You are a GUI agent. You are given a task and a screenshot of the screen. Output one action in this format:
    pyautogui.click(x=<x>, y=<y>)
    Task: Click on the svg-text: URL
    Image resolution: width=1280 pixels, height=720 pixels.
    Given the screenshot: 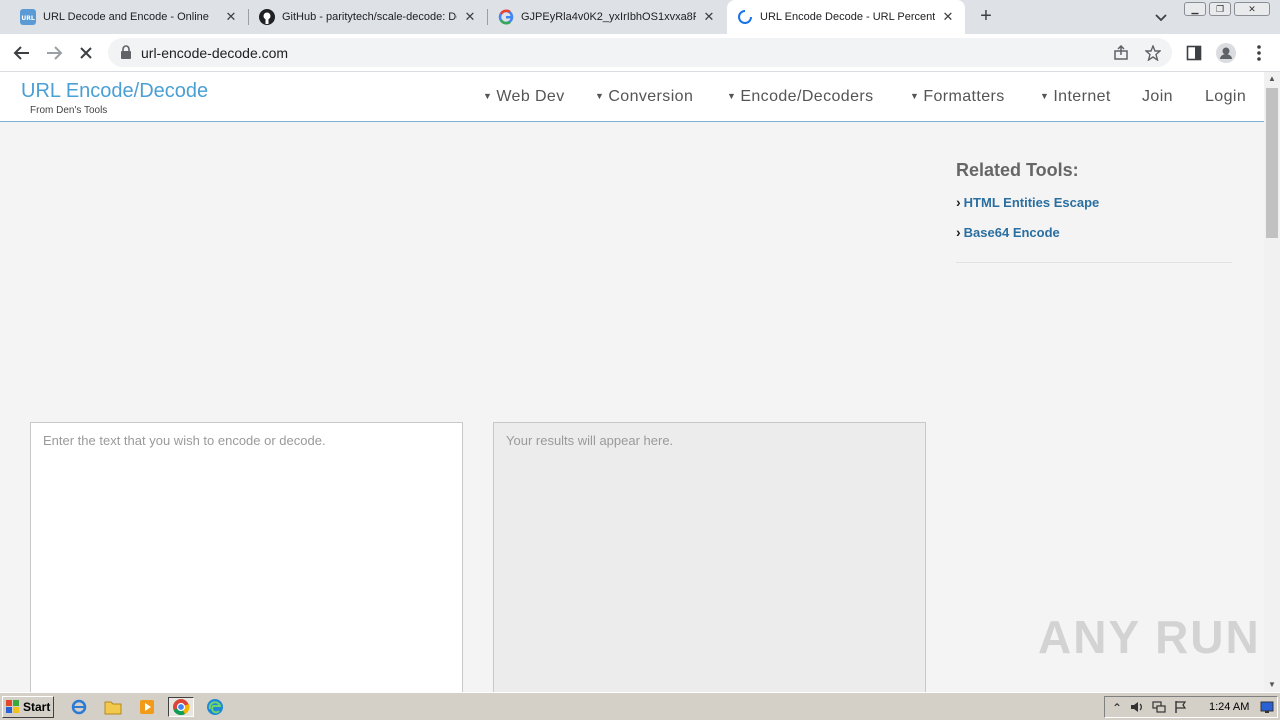 What is the action you would take?
    pyautogui.click(x=27, y=18)
    